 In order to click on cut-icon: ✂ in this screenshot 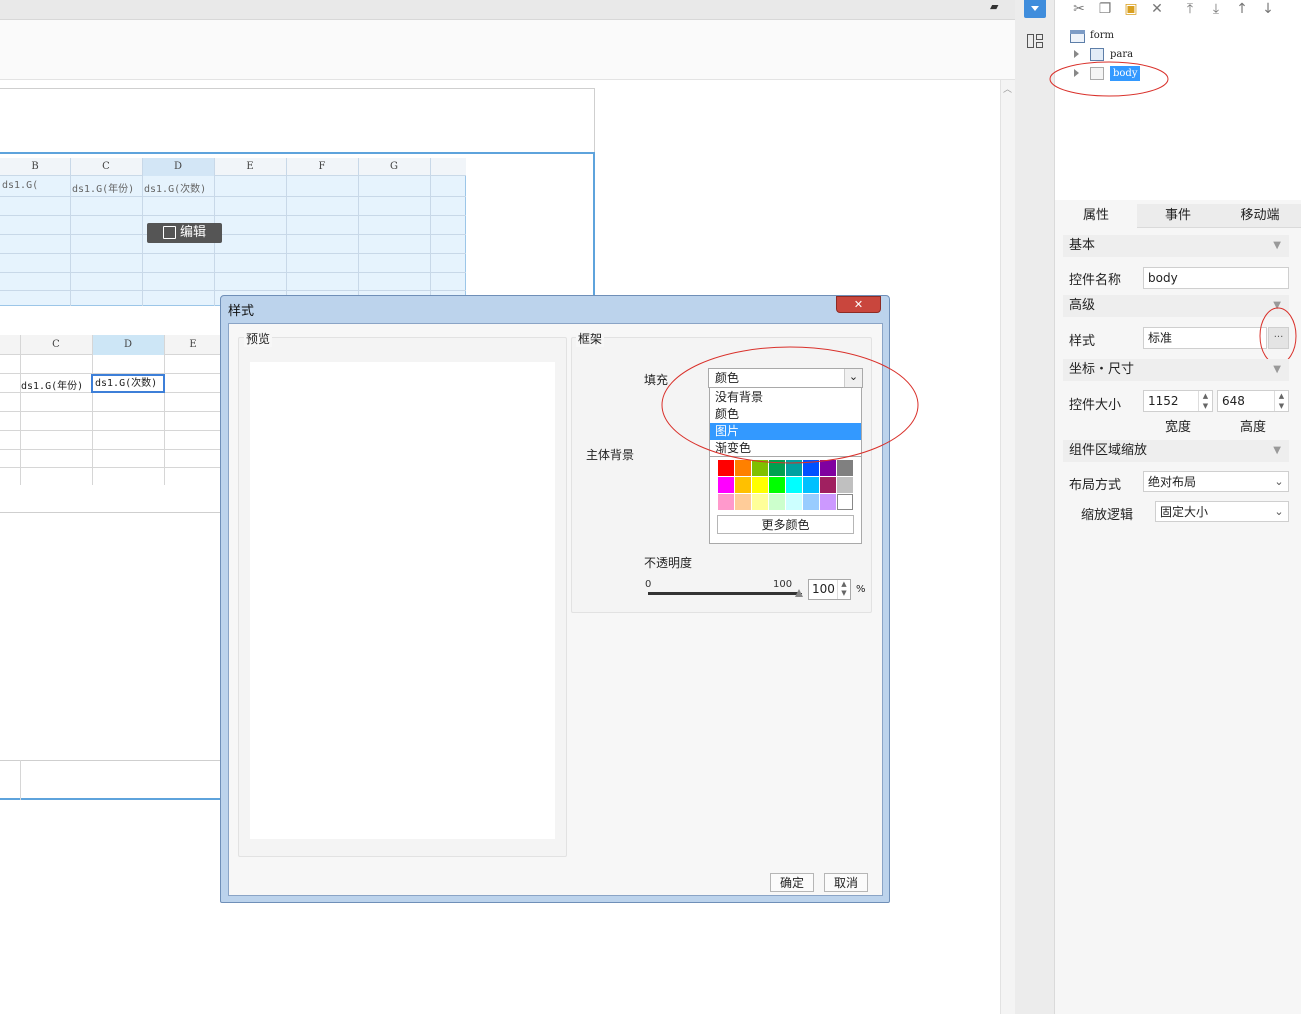, I will do `click(1079, 9)`.